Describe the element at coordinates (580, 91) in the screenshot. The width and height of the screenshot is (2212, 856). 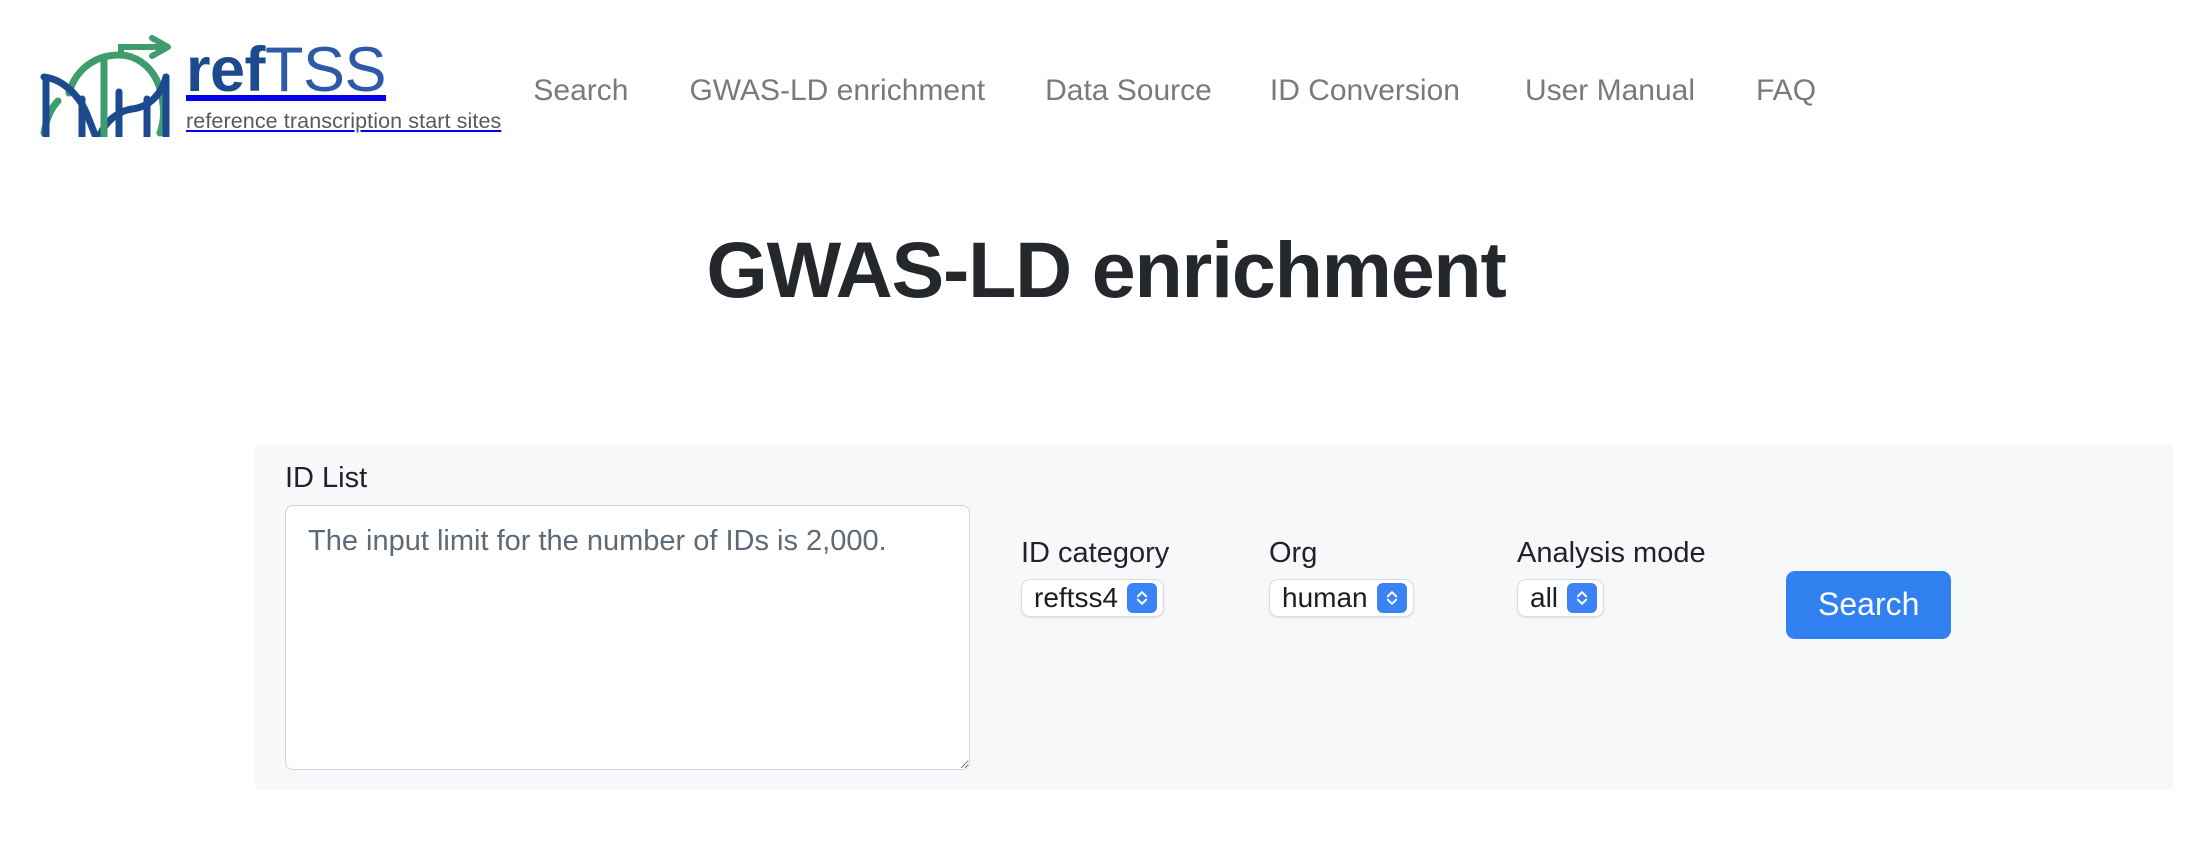
I see `nav-search: Search` at that location.